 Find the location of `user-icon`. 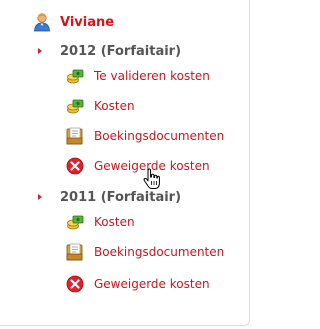

user-icon is located at coordinates (42, 22).